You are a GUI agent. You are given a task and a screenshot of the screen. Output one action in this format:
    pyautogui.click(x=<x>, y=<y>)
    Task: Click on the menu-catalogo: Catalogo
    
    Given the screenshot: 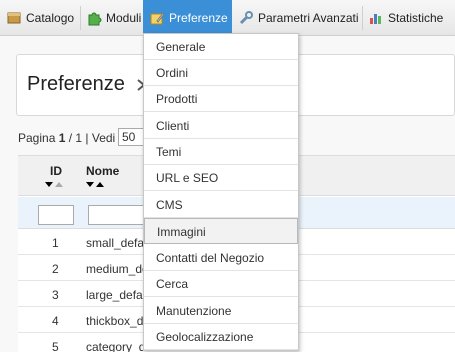 What is the action you would take?
    pyautogui.click(x=40, y=18)
    